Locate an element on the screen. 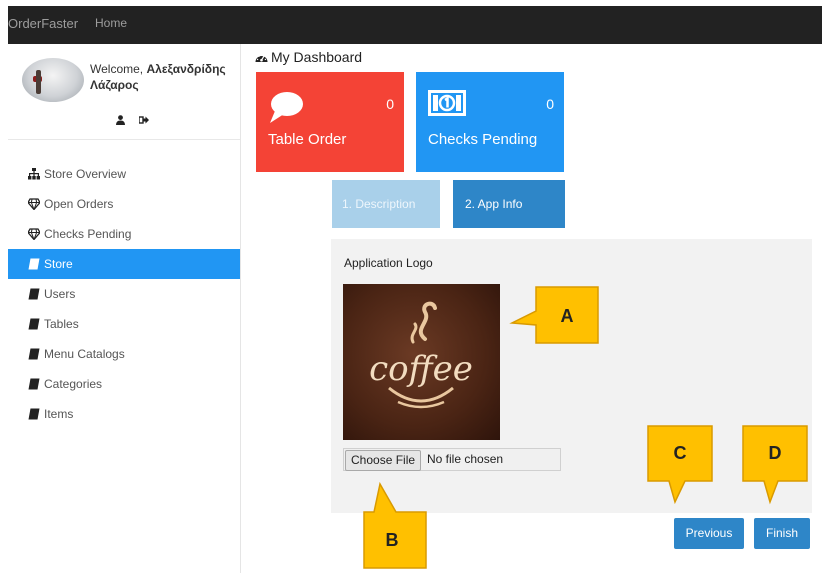  logo-wordmark: coffee is located at coordinates (421, 369).